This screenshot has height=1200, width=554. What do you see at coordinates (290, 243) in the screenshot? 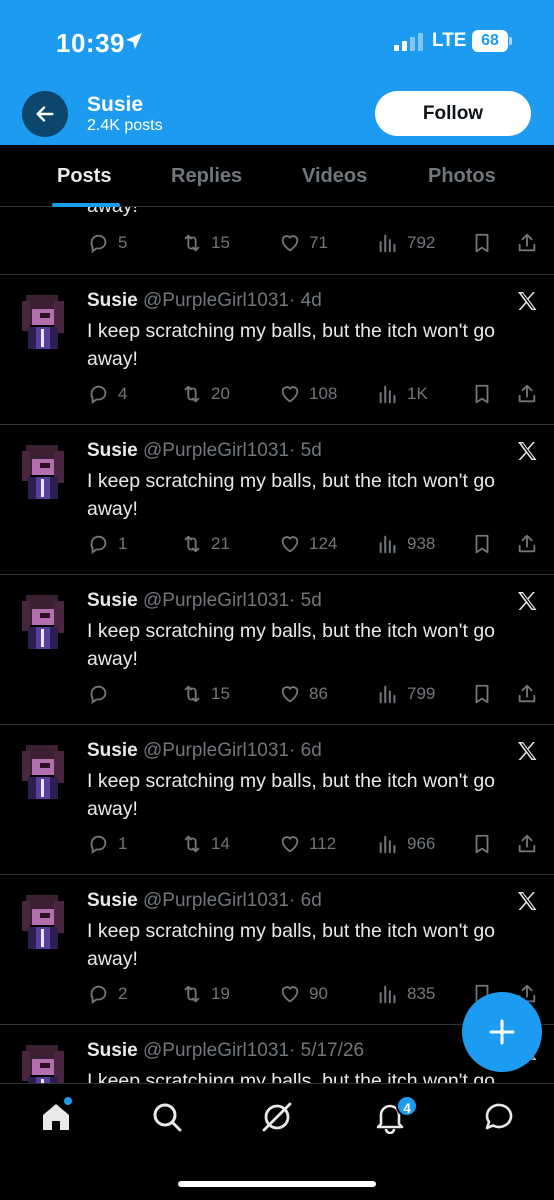
I see `heart-icon` at bounding box center [290, 243].